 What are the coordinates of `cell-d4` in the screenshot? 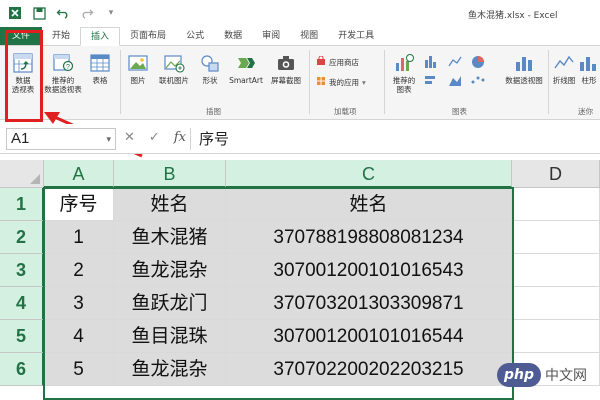 It's located at (556, 303).